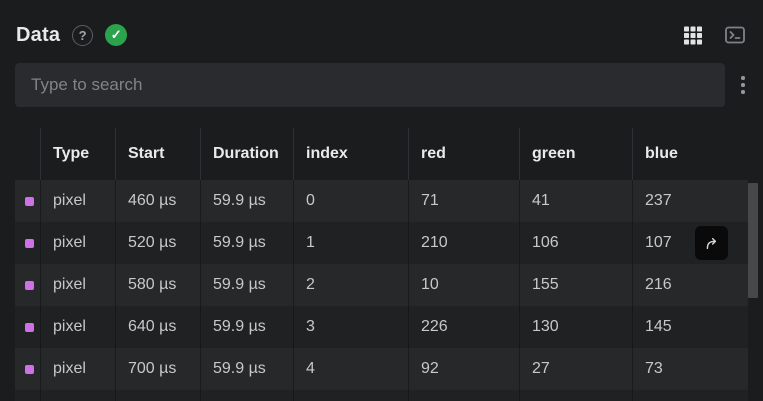  Describe the element at coordinates (381, 28) in the screenshot. I see `panel-header: Data ? ✓` at that location.